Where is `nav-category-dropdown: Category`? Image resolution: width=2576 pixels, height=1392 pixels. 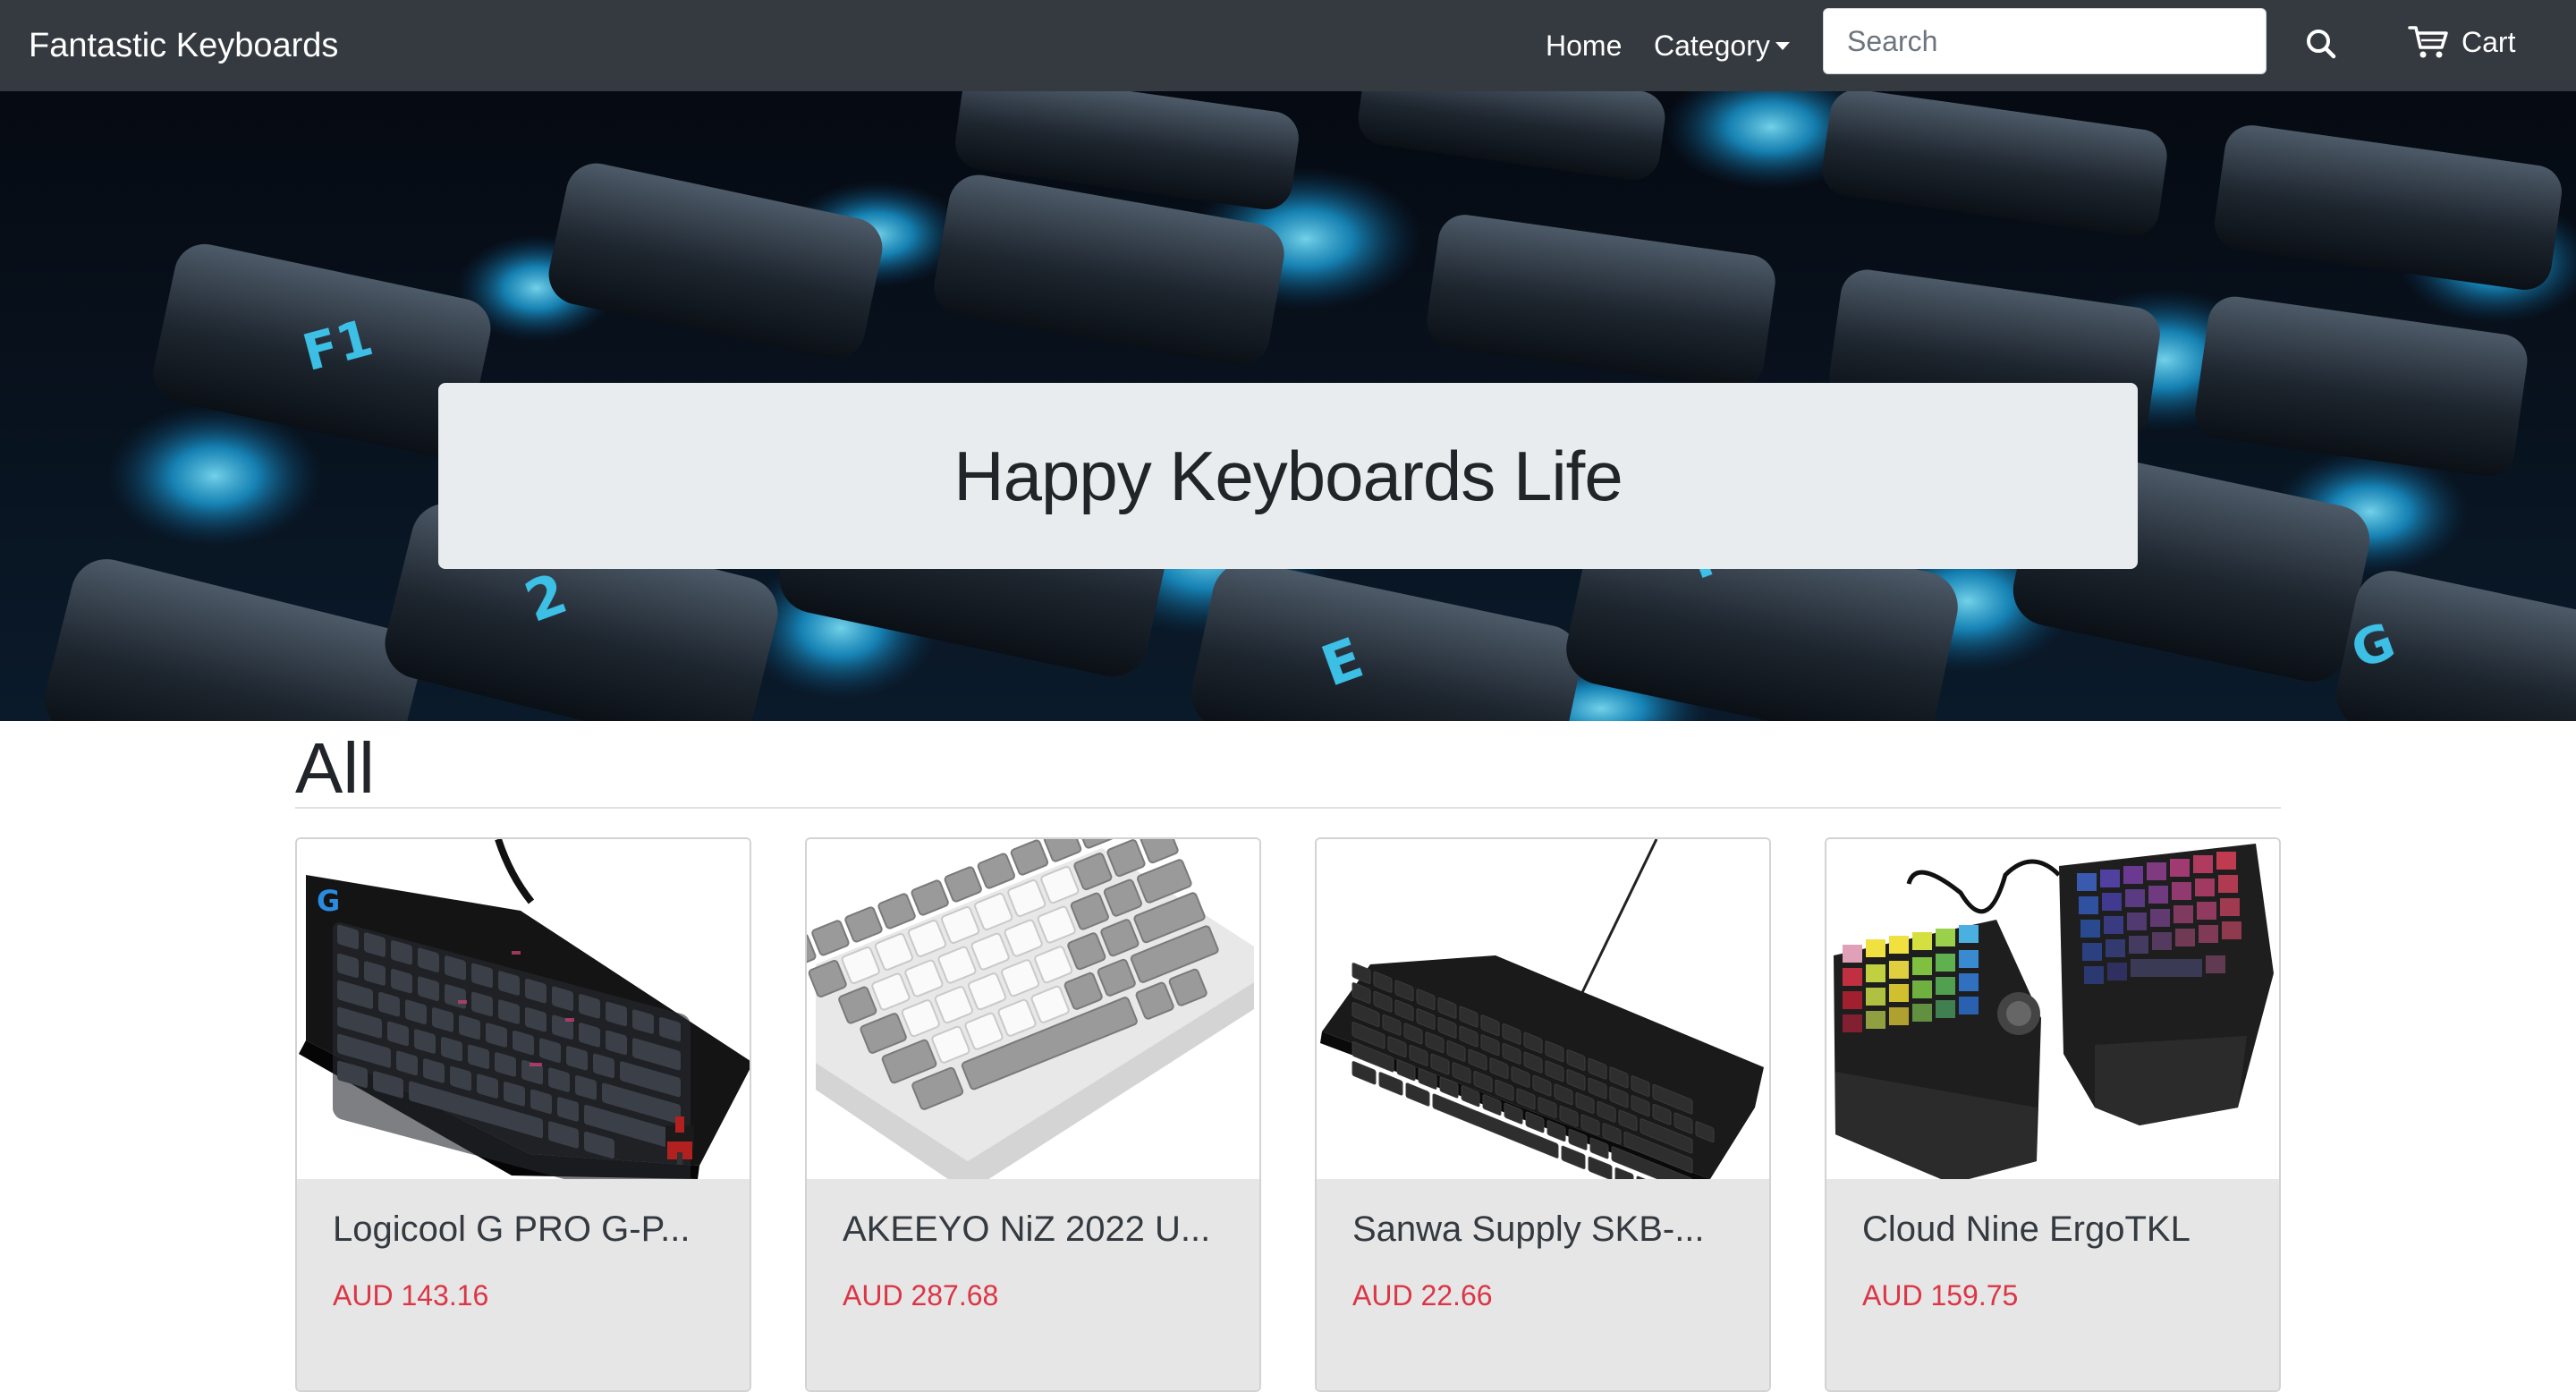
nav-category-dropdown: Category is located at coordinates (1722, 45).